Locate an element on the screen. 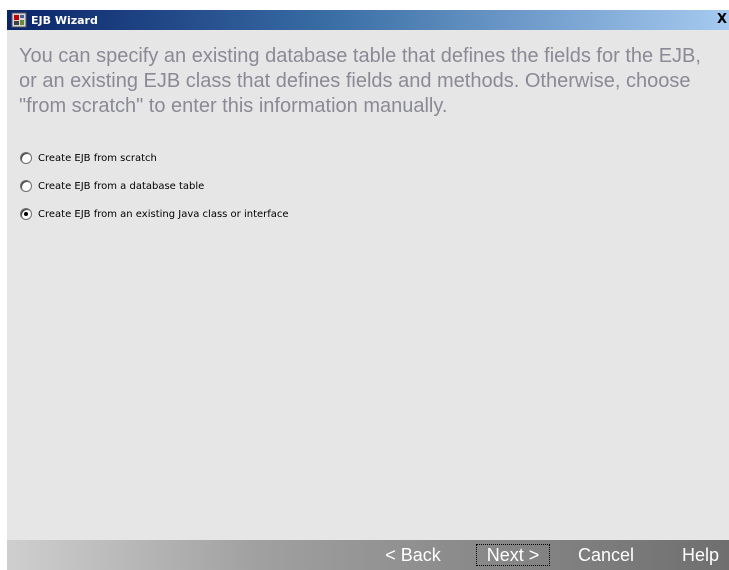  option-from-database-table: Create EJB from a database table is located at coordinates (154, 186).